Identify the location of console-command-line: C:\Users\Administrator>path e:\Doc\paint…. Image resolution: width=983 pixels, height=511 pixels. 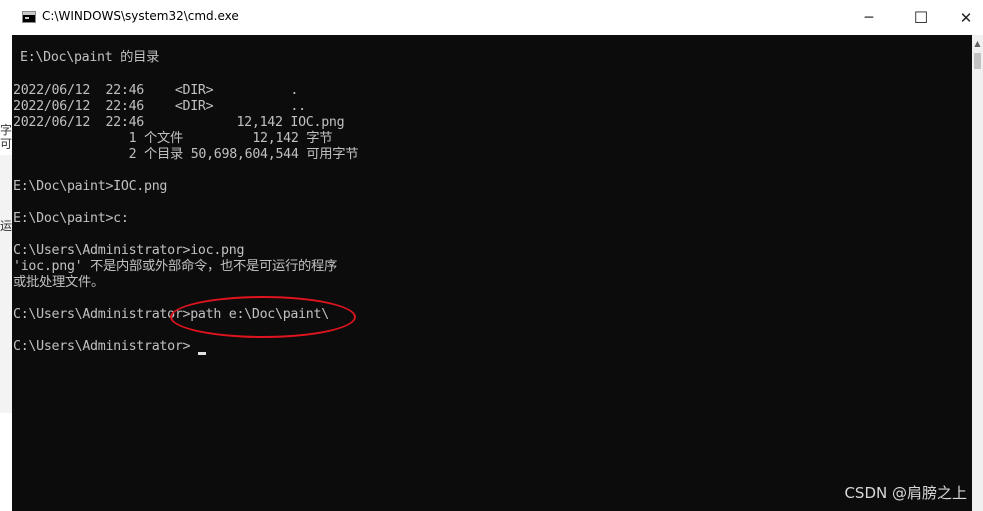
(171, 314).